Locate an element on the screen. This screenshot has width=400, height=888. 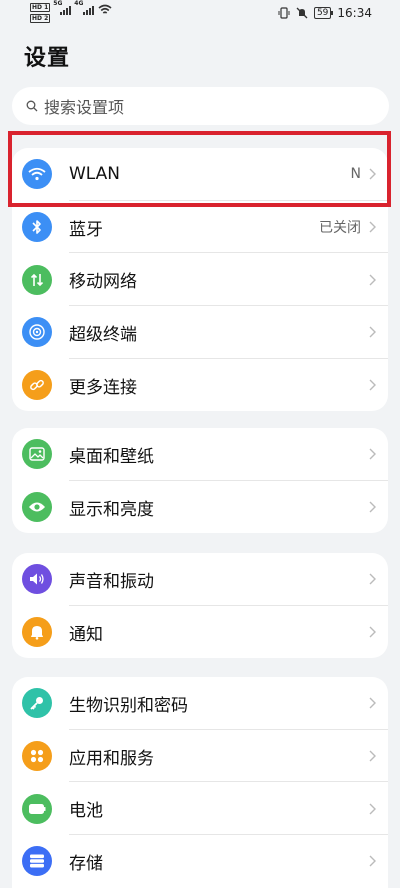
setting-item-wallpaper: 桌面和壁纸 is located at coordinates (200, 454).